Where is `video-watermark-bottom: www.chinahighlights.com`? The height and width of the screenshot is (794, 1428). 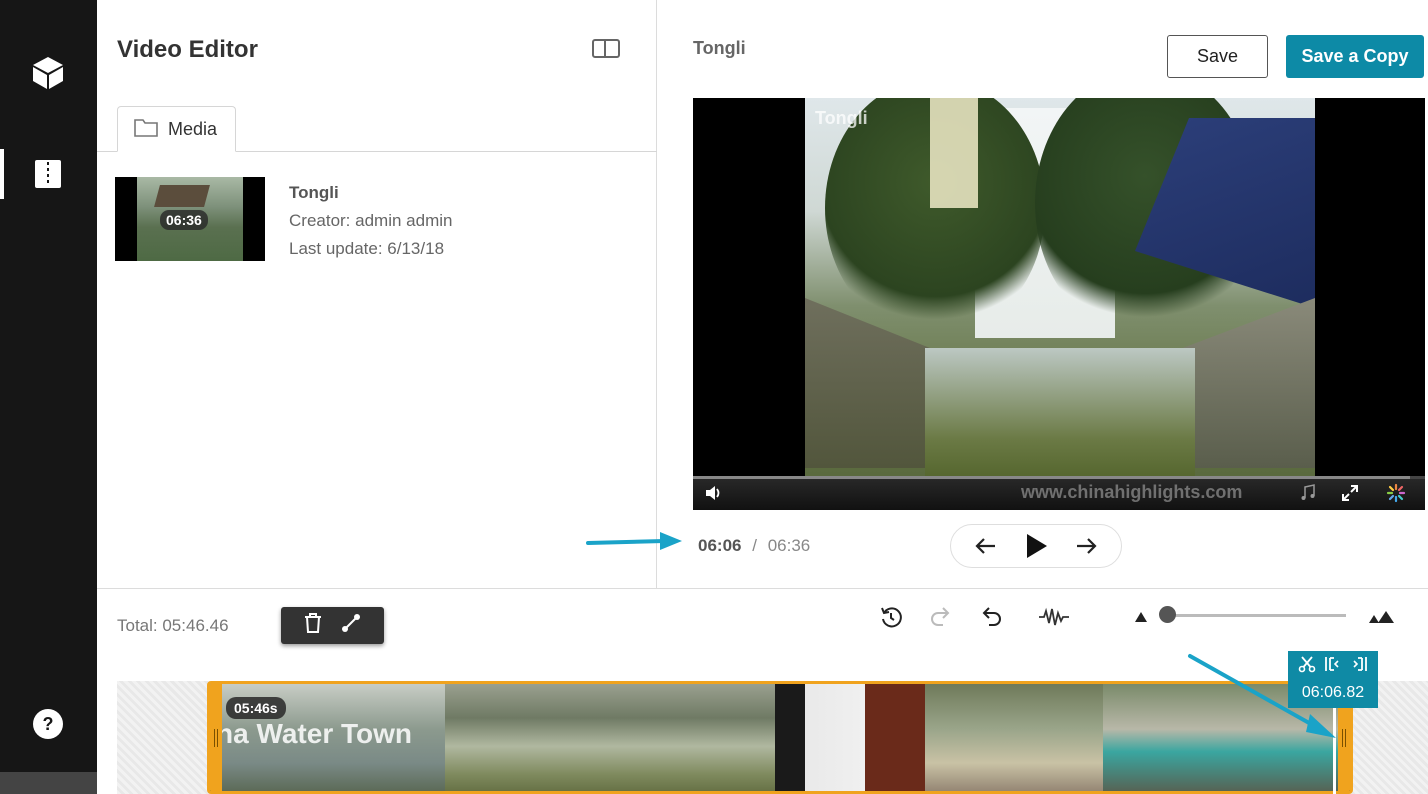 video-watermark-bottom: www.chinahighlights.com is located at coordinates (1132, 492).